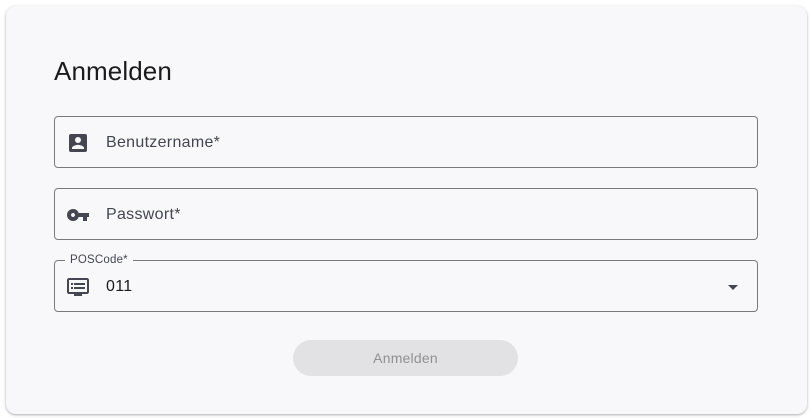  I want to click on password-field: Passwort*, so click(406, 214).